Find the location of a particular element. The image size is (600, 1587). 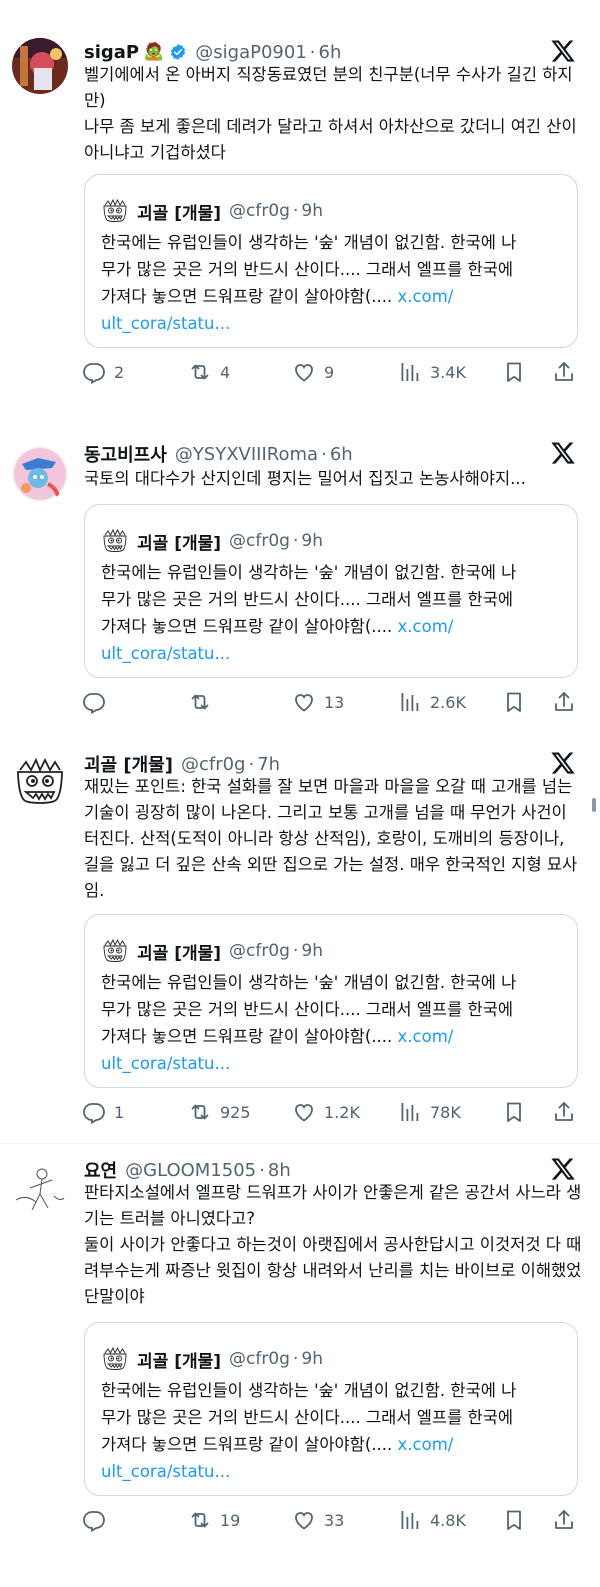

views-button: 78K is located at coordinates (429, 1112).